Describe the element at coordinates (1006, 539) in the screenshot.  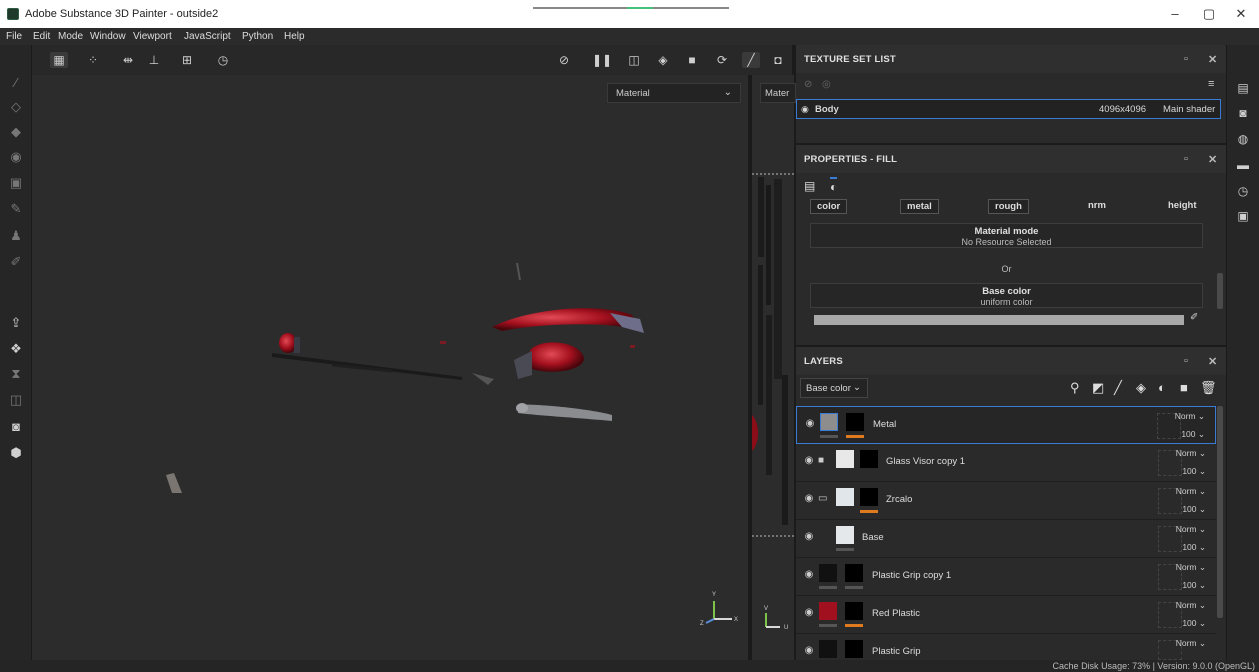
I see `layer-row: ◉ Base Norm ⌄ 100 ⌄` at that location.